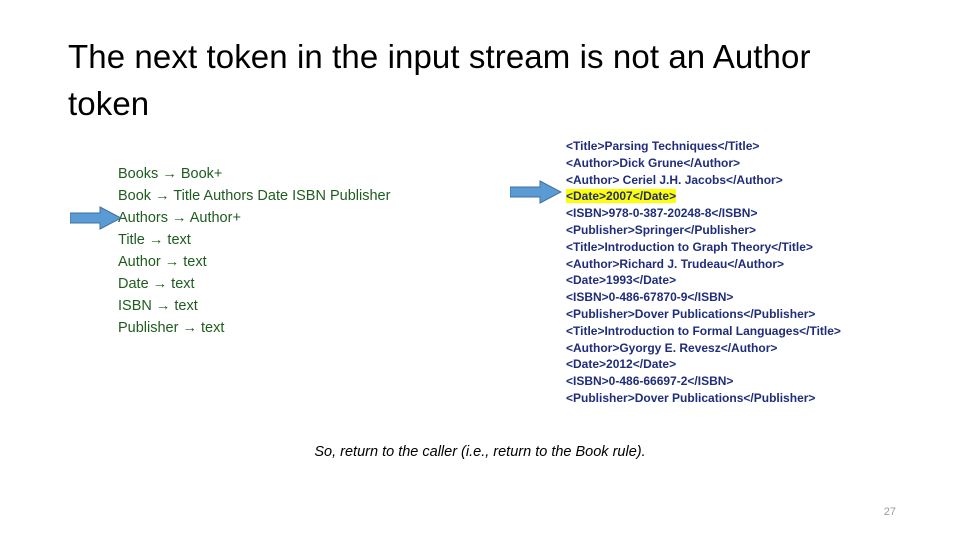 The height and width of the screenshot is (540, 960). What do you see at coordinates (662, 213) in the screenshot?
I see `xml-line: <ISBN>978-0-387-20248-8</ISBN>` at bounding box center [662, 213].